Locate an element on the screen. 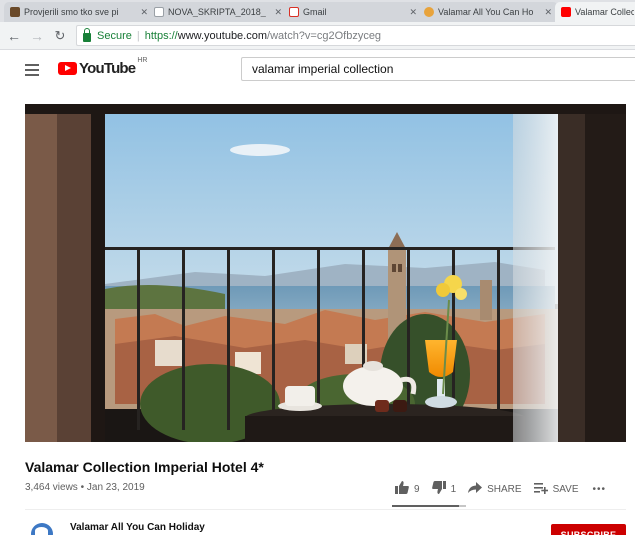 Image resolution: width=635 pixels, height=535 pixels. back-arrow-icon: ← is located at coordinates (14, 36).